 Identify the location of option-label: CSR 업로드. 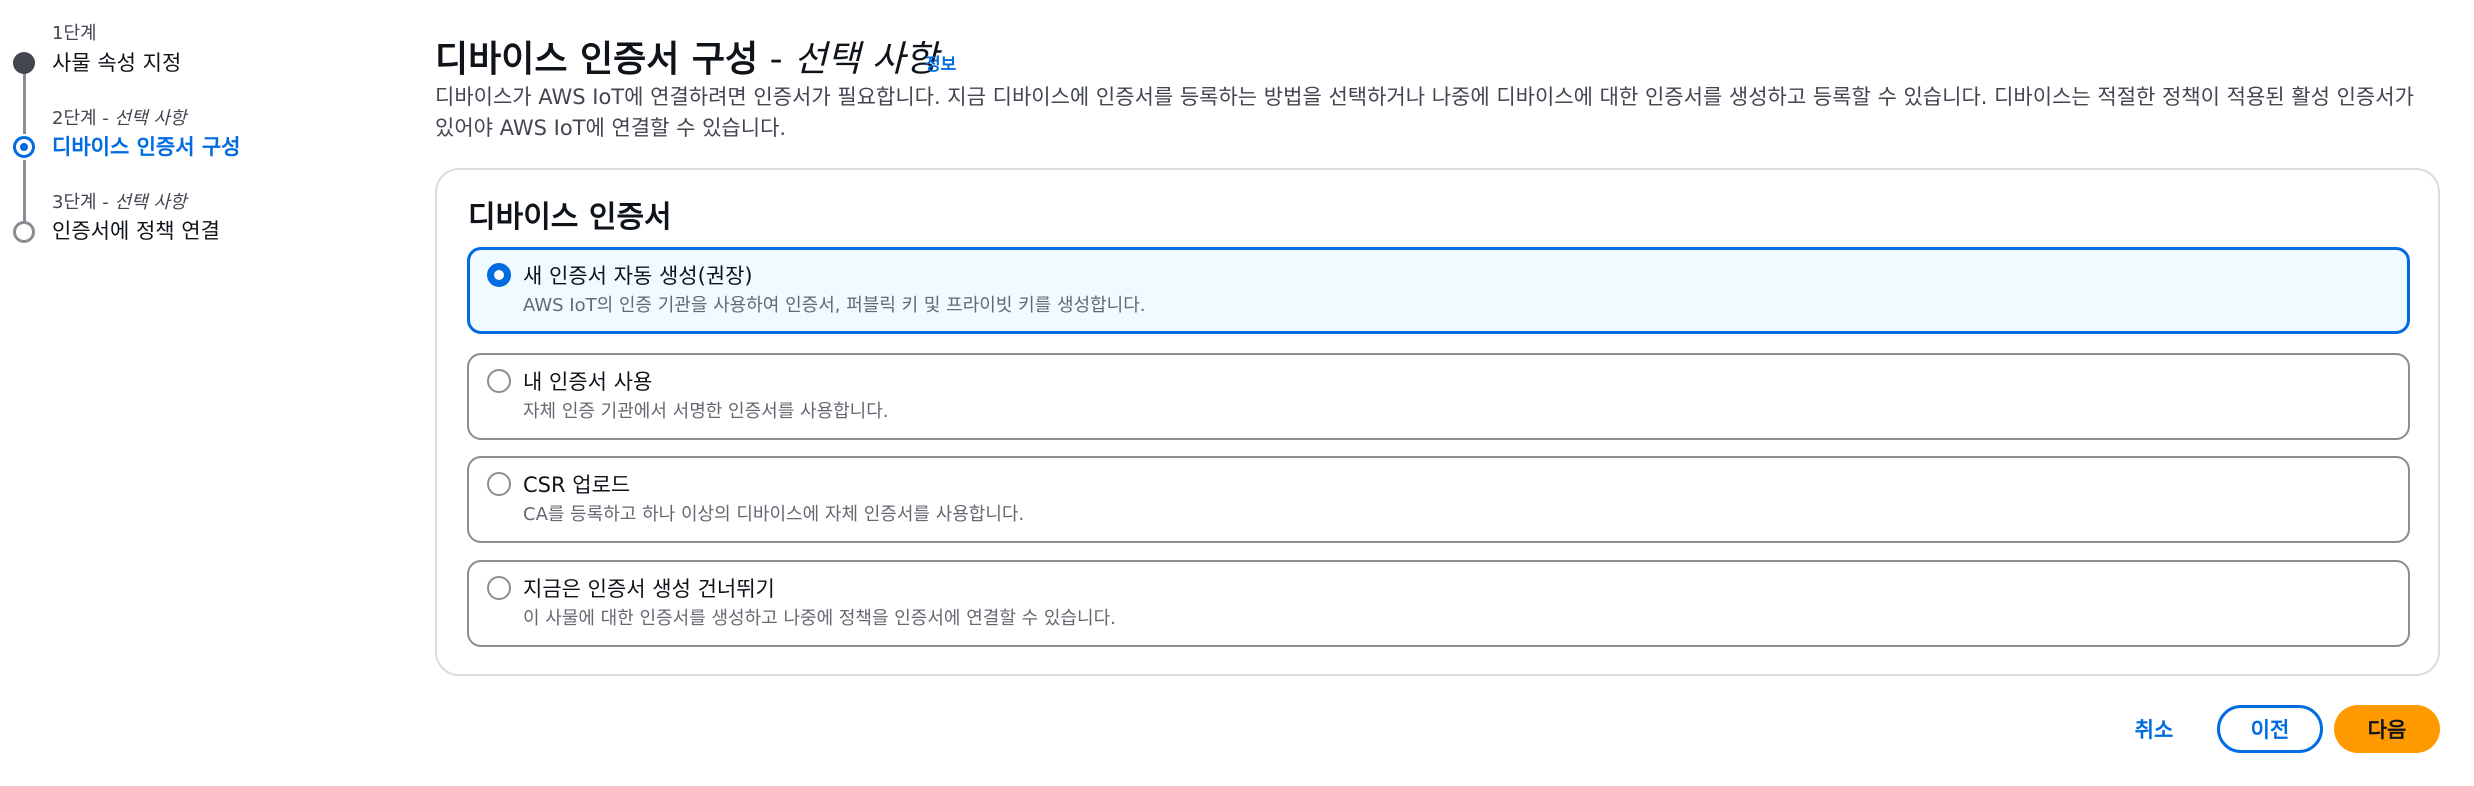
(577, 485).